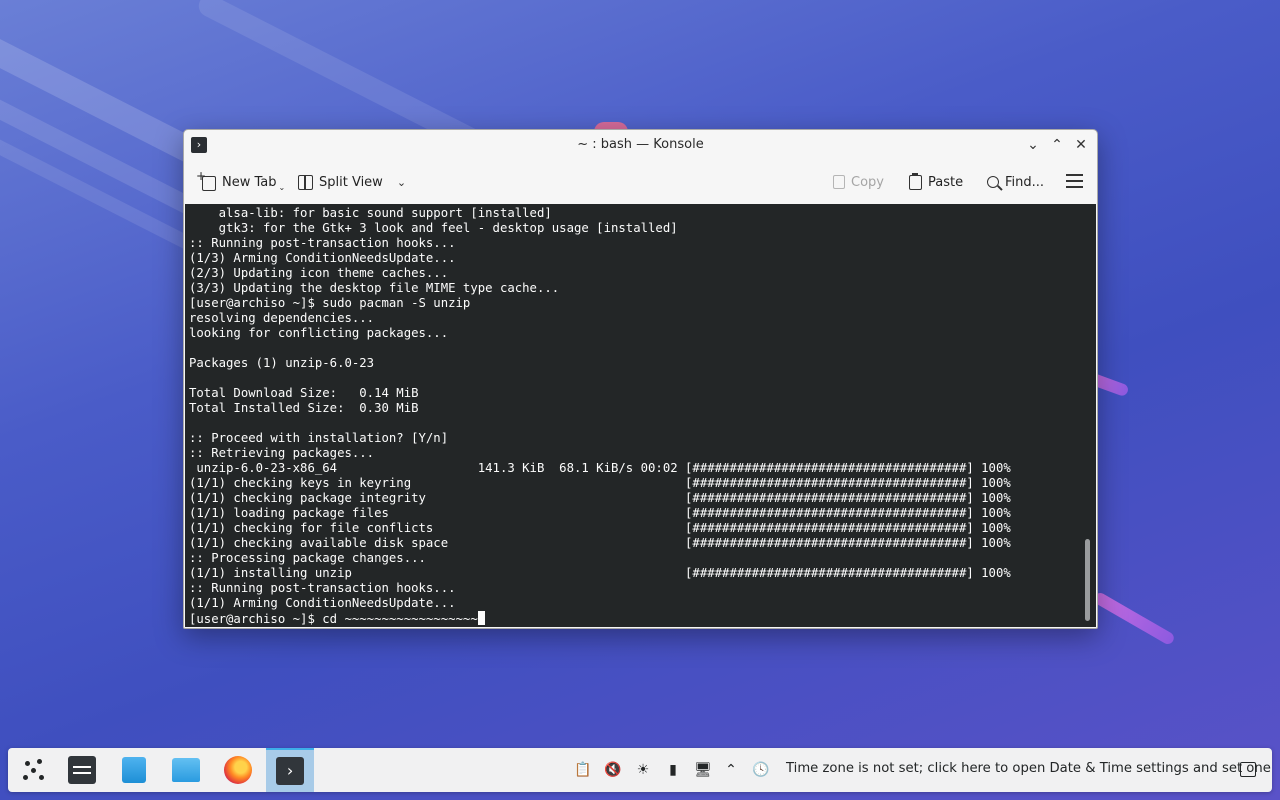  I want to click on show-desktop-button, so click(1248, 769).